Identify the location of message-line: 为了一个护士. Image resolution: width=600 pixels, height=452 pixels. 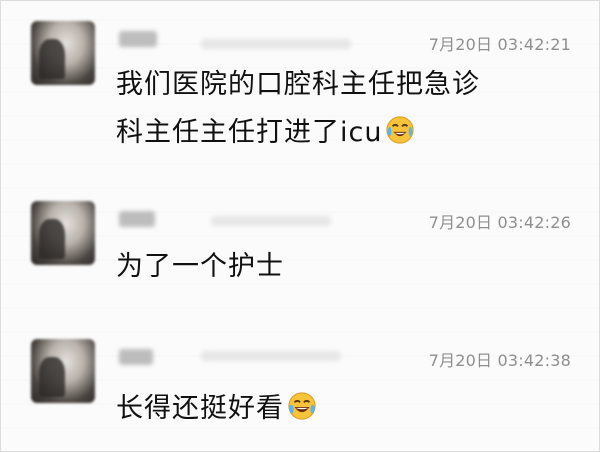
(200, 266).